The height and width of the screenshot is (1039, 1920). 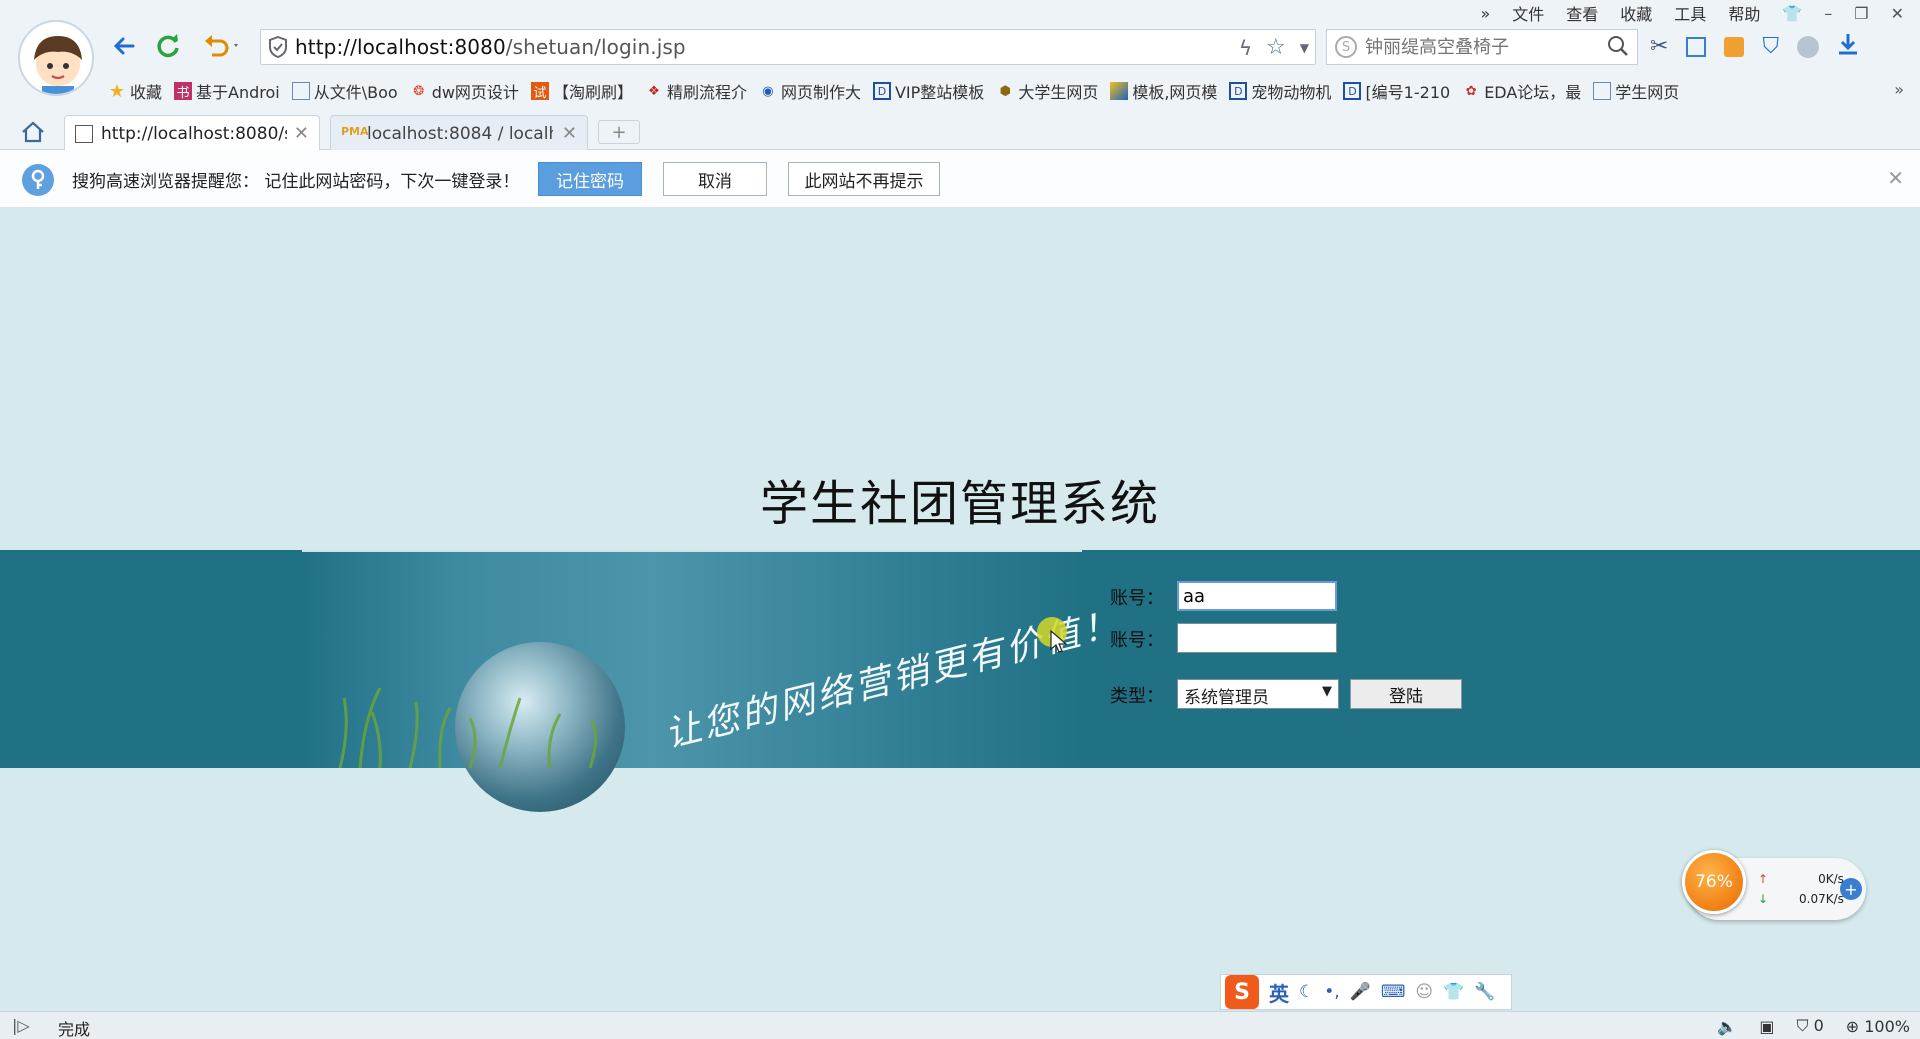 I want to click on search-box: S, so click(x=1482, y=47).